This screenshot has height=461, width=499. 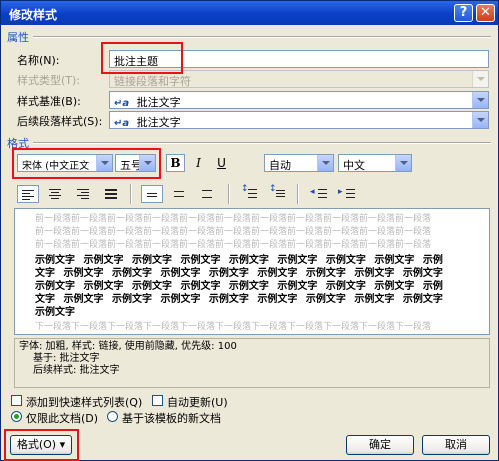 What do you see at coordinates (380, 445) in the screenshot?
I see `ok-button: 确定` at bounding box center [380, 445].